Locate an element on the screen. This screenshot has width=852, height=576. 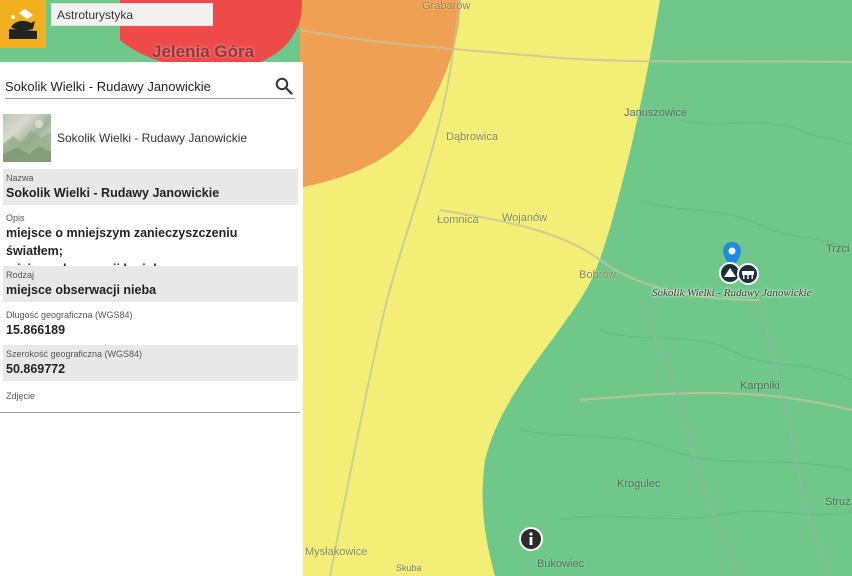
place-label-myslakowice: Mysłakowice is located at coordinates (336, 552).